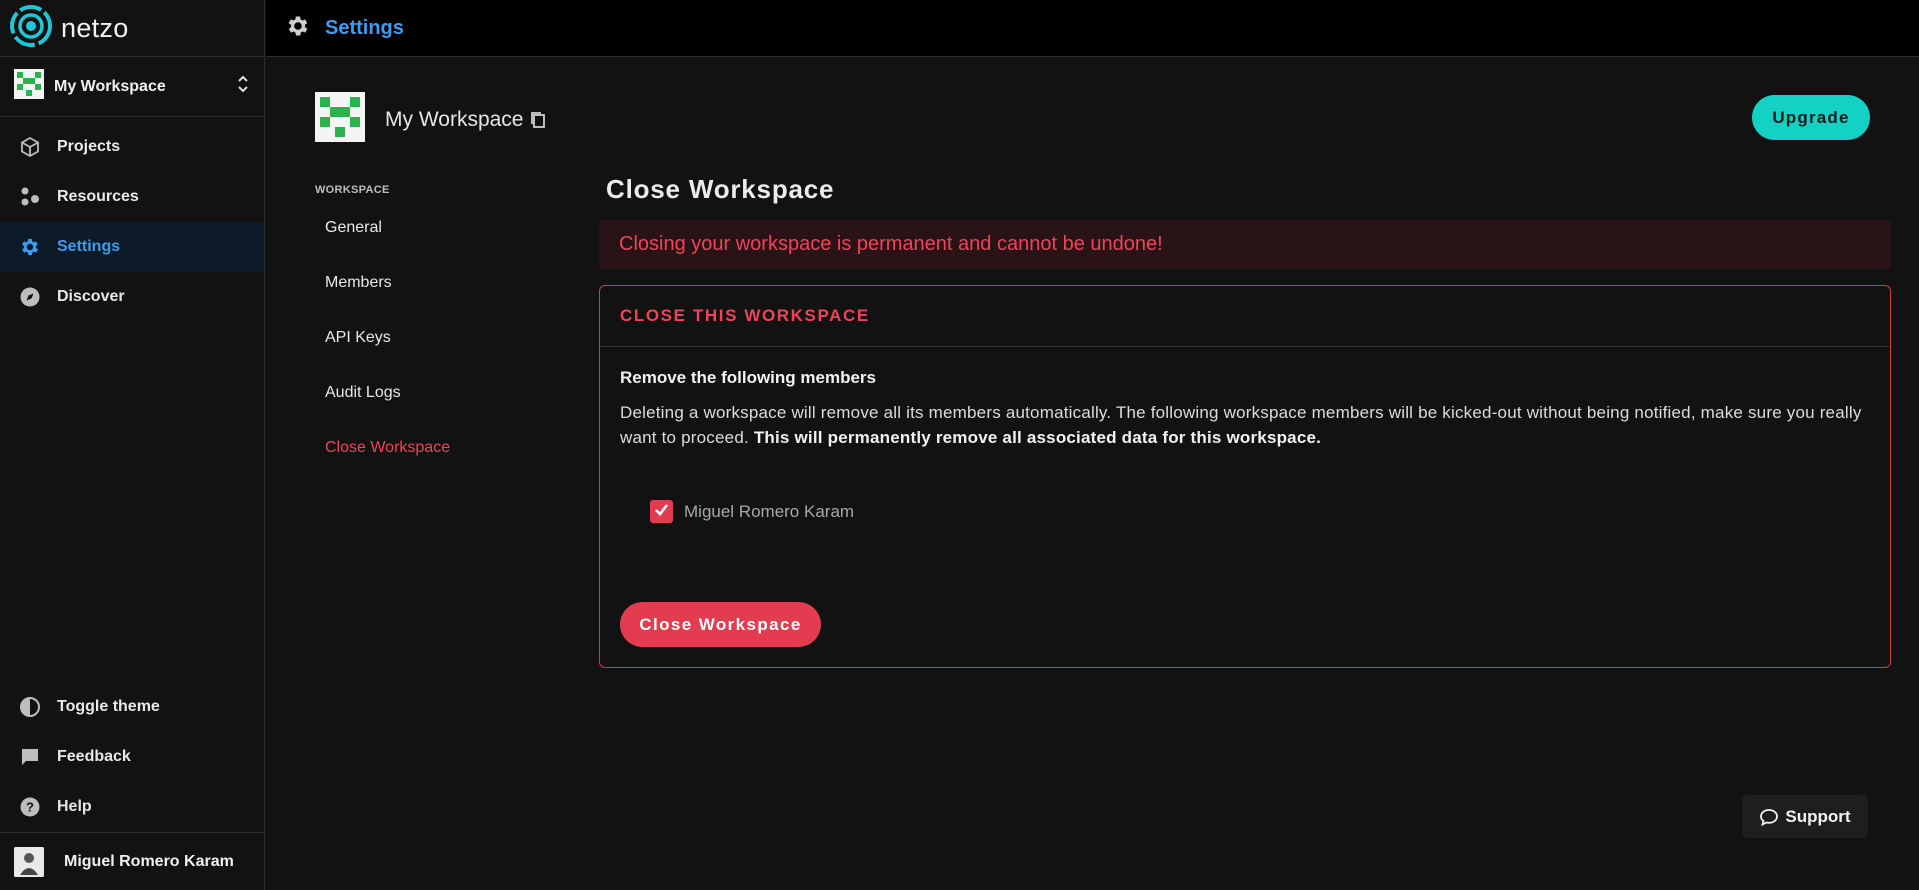  I want to click on member-row: Miguel Romero Karam, so click(1260, 511).